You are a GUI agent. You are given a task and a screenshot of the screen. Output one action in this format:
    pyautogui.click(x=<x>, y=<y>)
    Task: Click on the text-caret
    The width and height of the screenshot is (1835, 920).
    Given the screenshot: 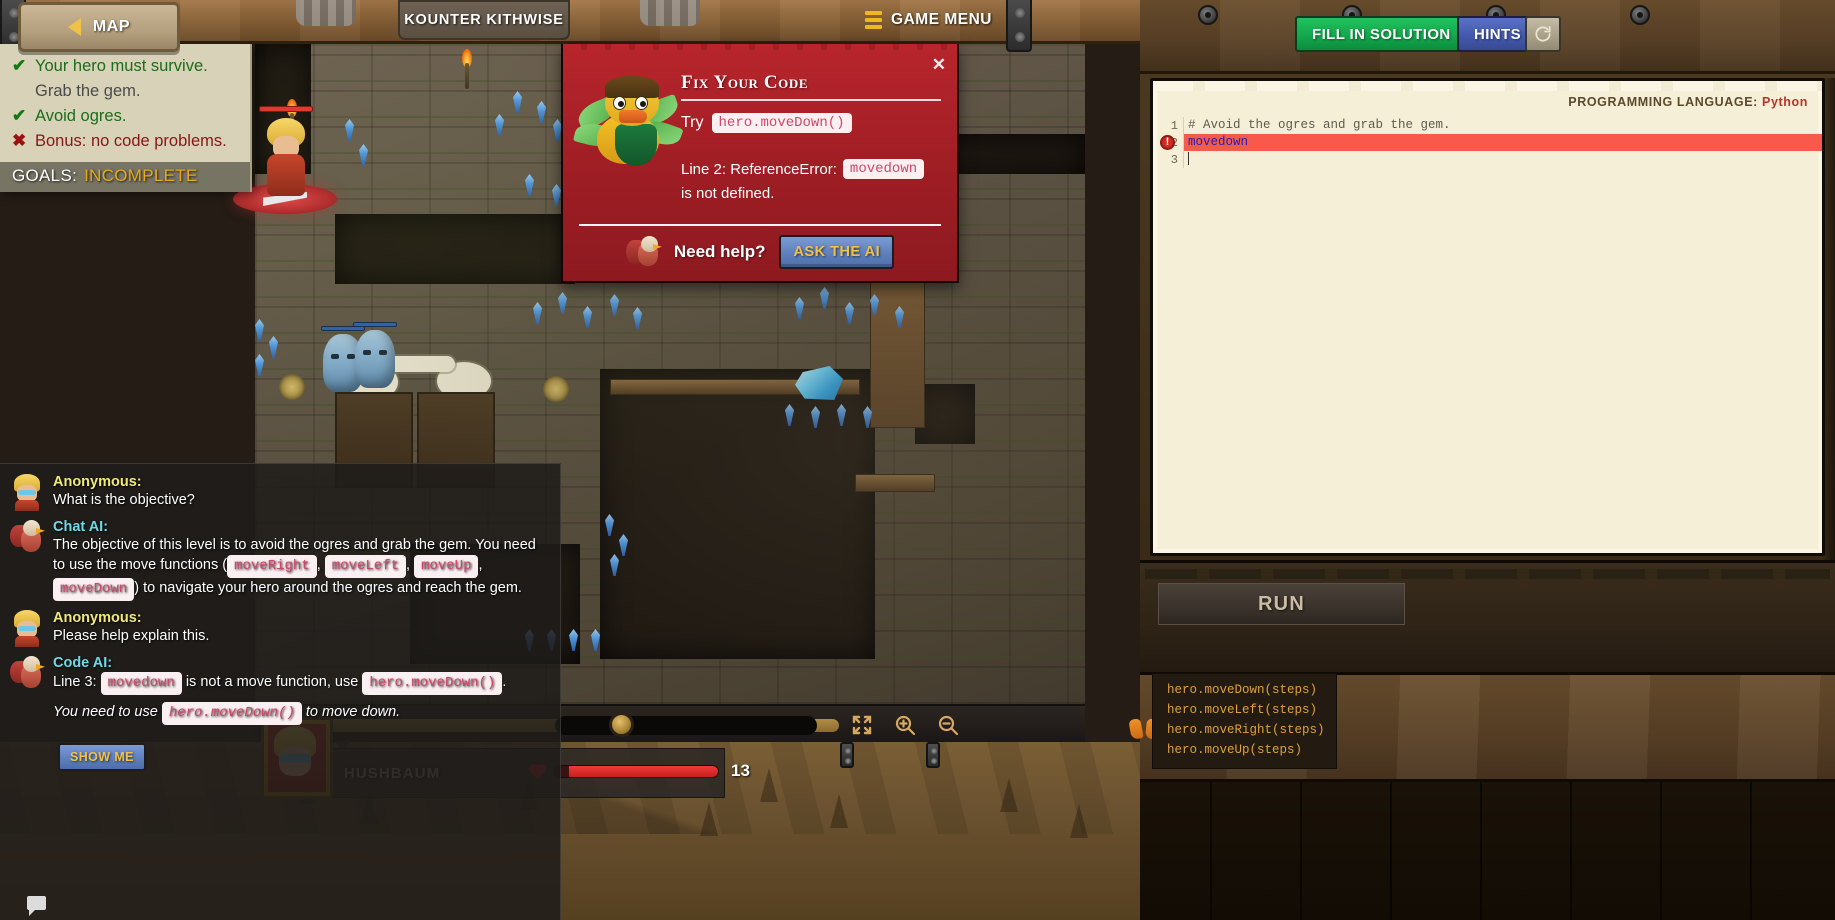 What is the action you would take?
    pyautogui.click(x=1188, y=159)
    